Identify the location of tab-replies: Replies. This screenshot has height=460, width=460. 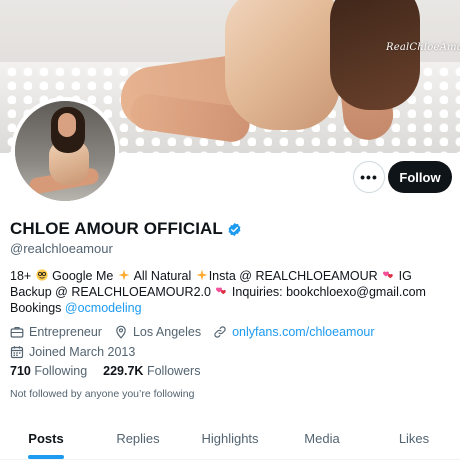
(138, 438).